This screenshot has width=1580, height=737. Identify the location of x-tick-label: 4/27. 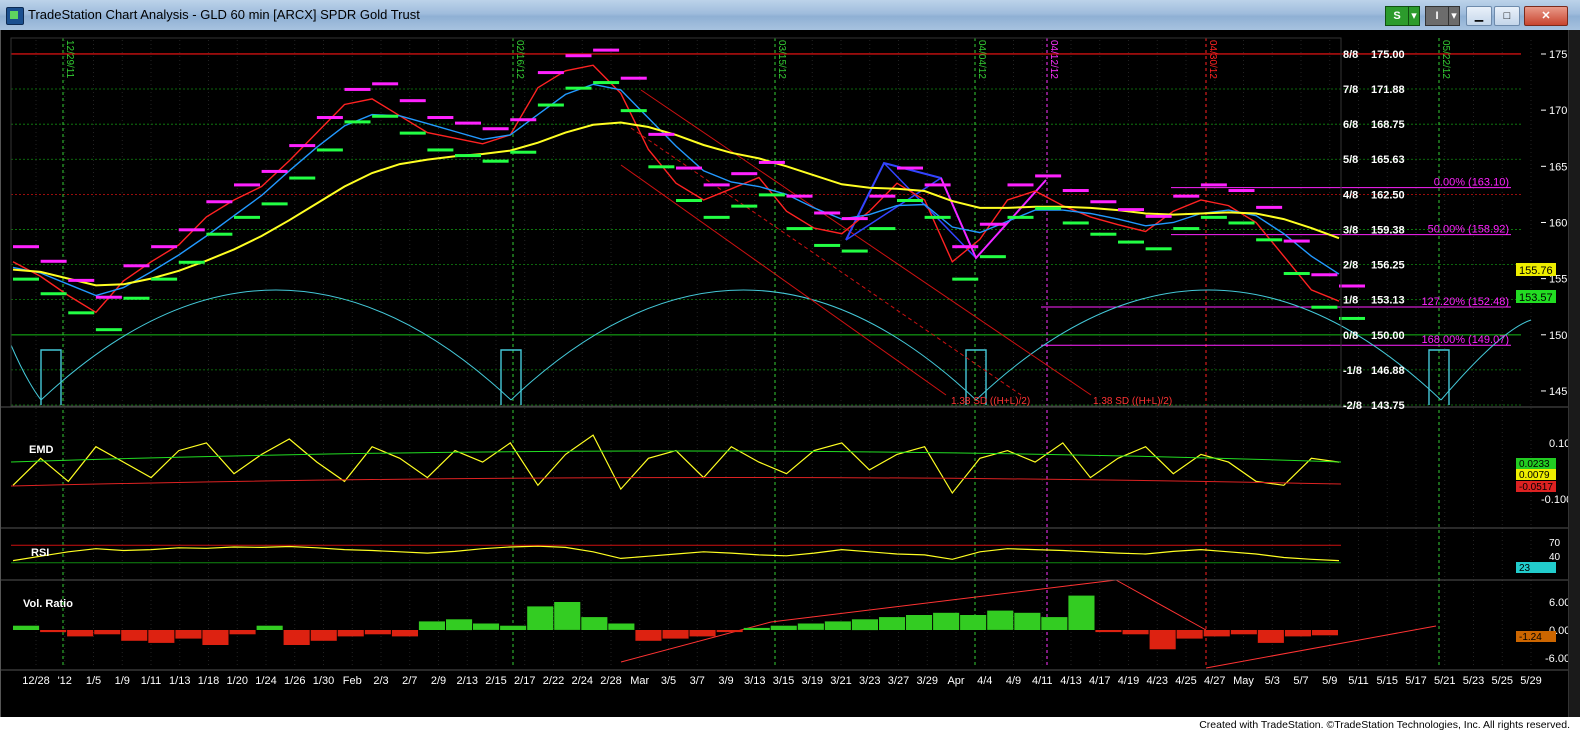
(1214, 681).